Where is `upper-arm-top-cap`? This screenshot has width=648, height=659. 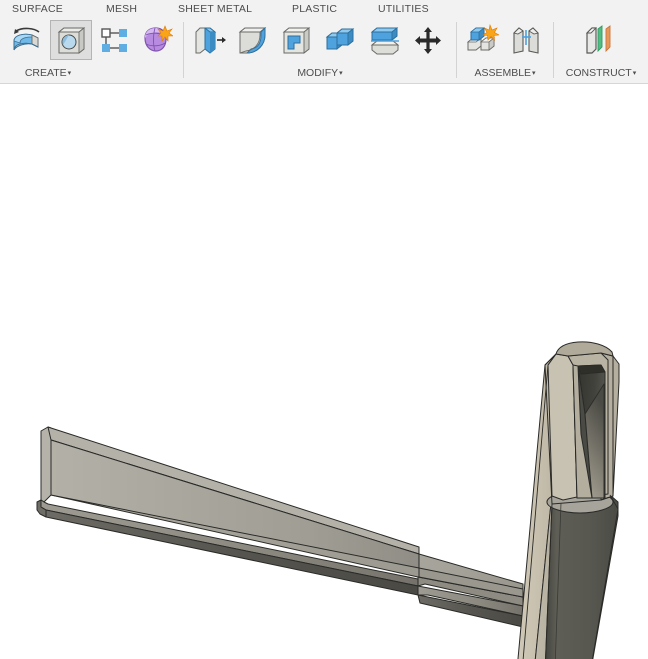
upper-arm-top-cap is located at coordinates (584, 349).